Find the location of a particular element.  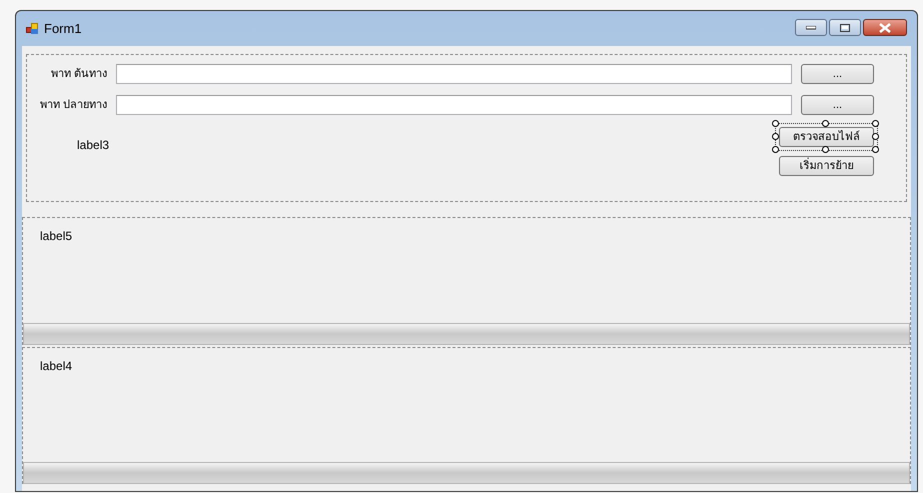

minimize-button is located at coordinates (811, 27).